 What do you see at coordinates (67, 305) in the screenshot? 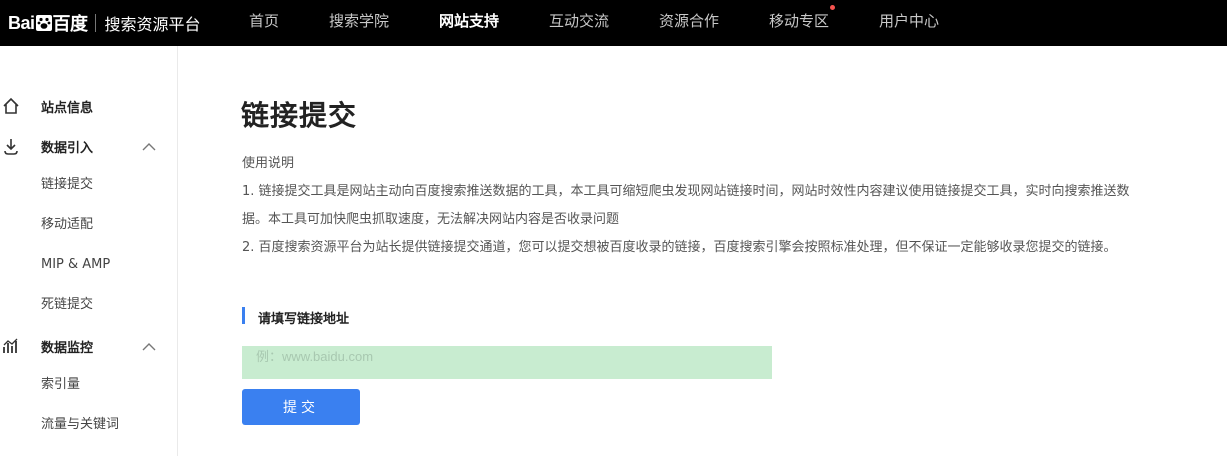
I see `sidebar-item-dead-link: 死链提交` at bounding box center [67, 305].